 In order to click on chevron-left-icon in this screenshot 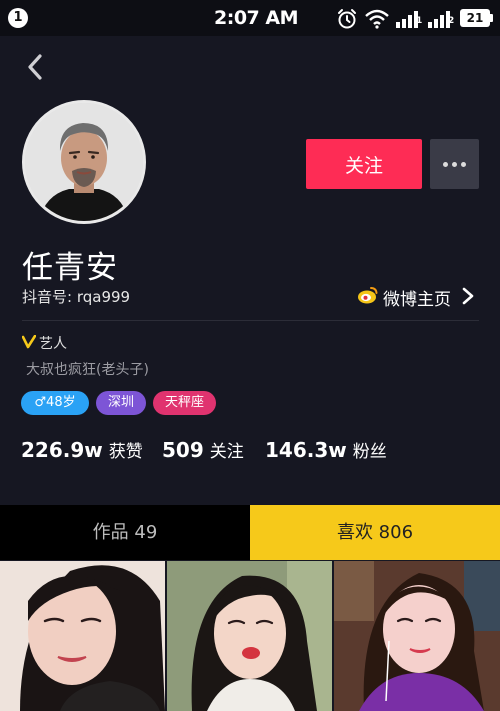, I will do `click(35, 67)`.